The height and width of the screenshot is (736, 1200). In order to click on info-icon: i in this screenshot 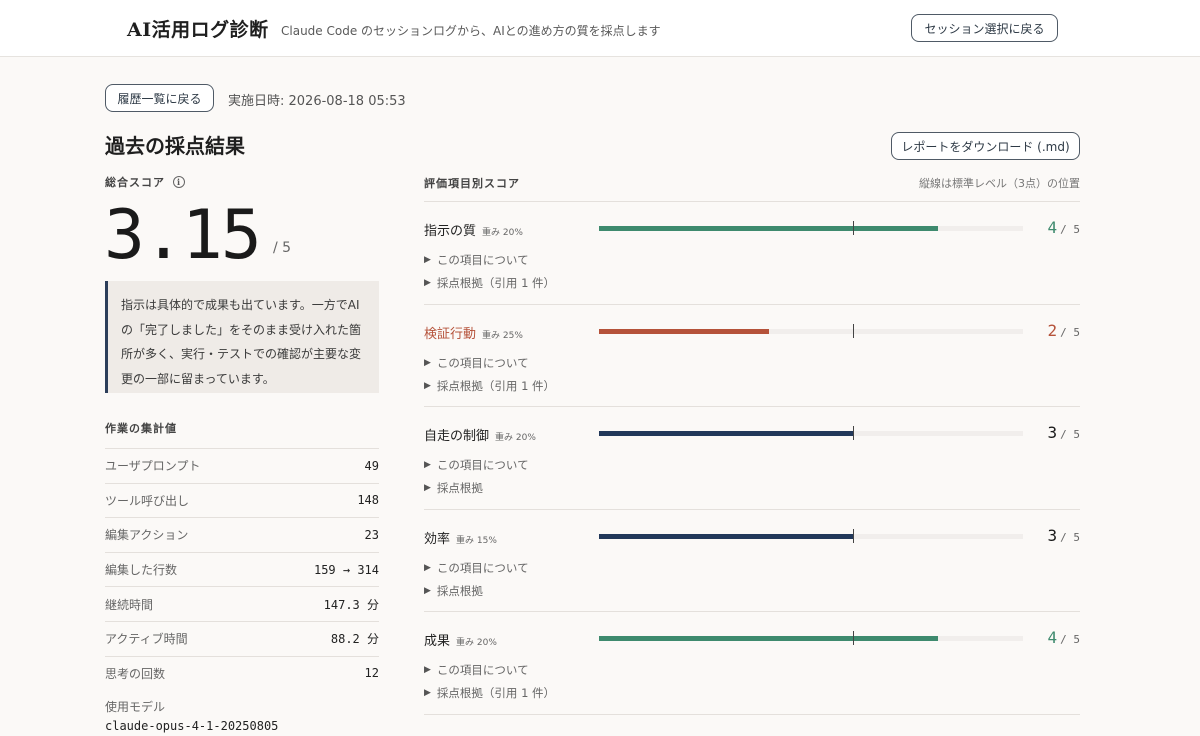, I will do `click(179, 182)`.